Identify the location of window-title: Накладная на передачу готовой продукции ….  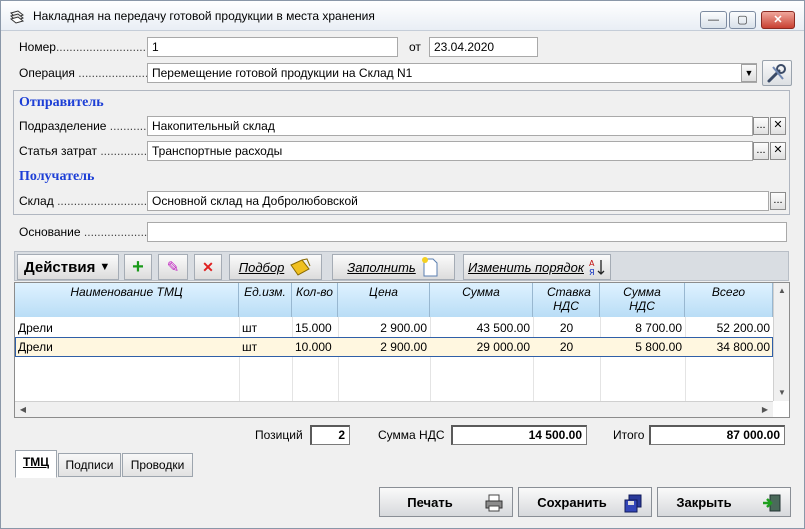
(204, 16).